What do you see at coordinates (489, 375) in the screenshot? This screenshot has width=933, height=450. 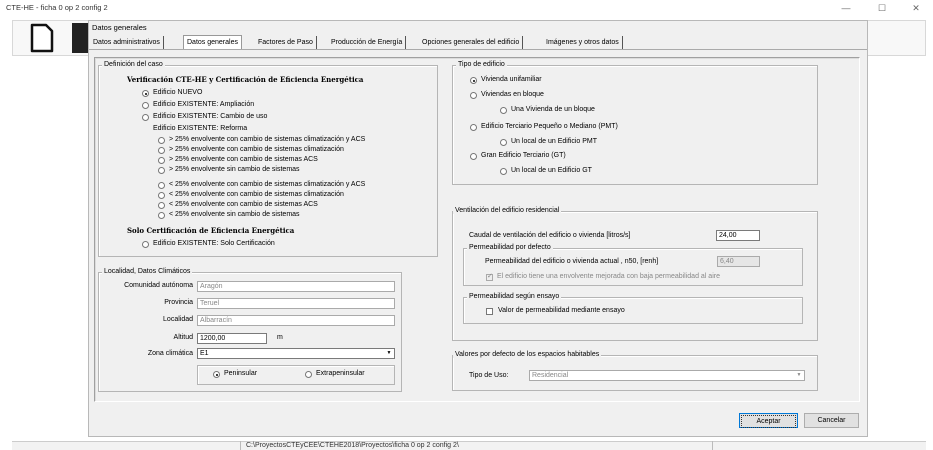 I see `tipo-uso-label: Tipo de Uso:` at bounding box center [489, 375].